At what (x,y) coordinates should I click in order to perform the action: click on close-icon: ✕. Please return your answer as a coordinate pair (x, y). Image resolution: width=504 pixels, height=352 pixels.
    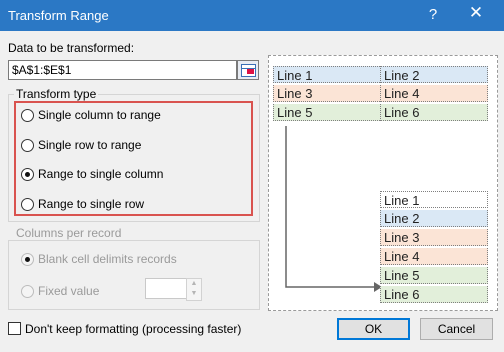
    Looking at the image, I should click on (476, 13).